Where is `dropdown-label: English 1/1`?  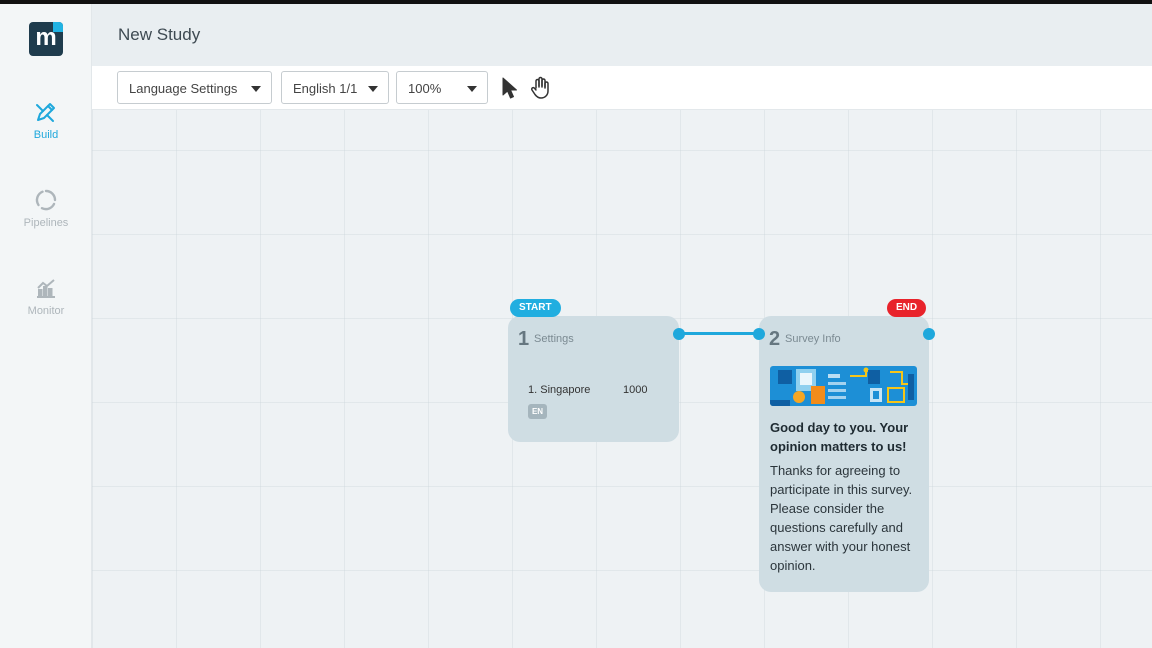
dropdown-label: English 1/1 is located at coordinates (325, 88).